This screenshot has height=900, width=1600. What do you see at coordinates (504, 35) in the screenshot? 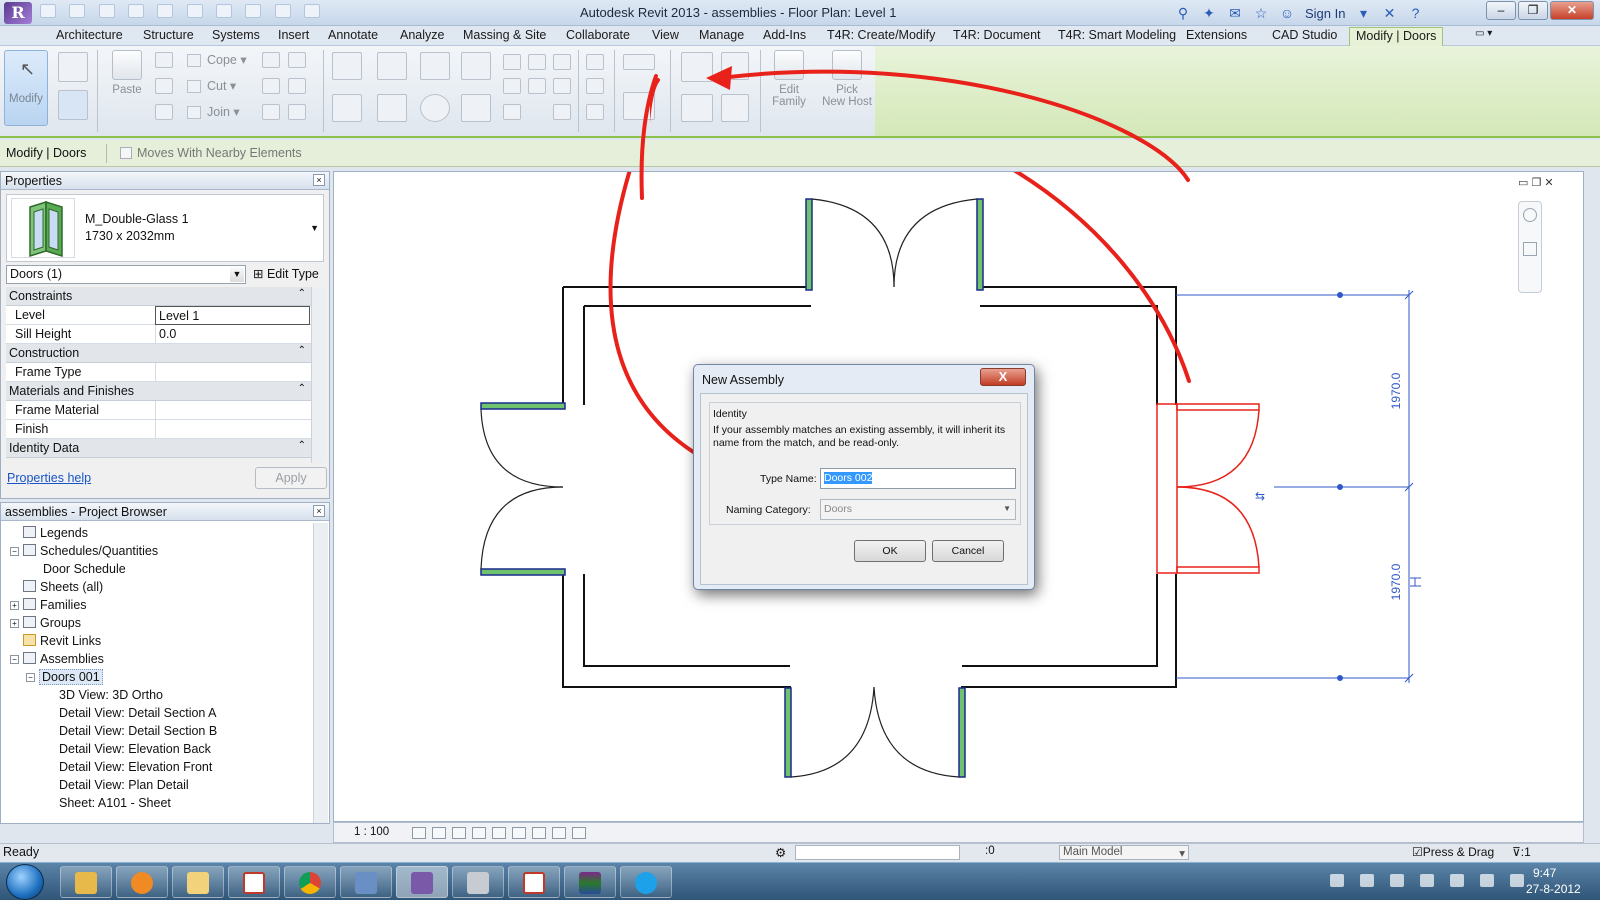
I see `tab-massing-site: Massing & Site` at bounding box center [504, 35].